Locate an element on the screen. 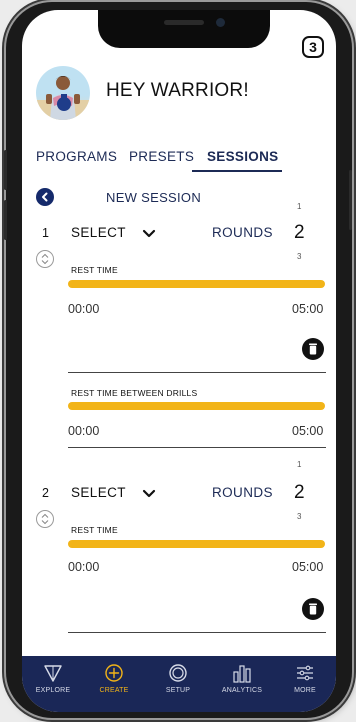 The image size is (356, 722). bottom-nav: EXPLORE CREATE SETUP ANALYTICS MORE is located at coordinates (179, 684).